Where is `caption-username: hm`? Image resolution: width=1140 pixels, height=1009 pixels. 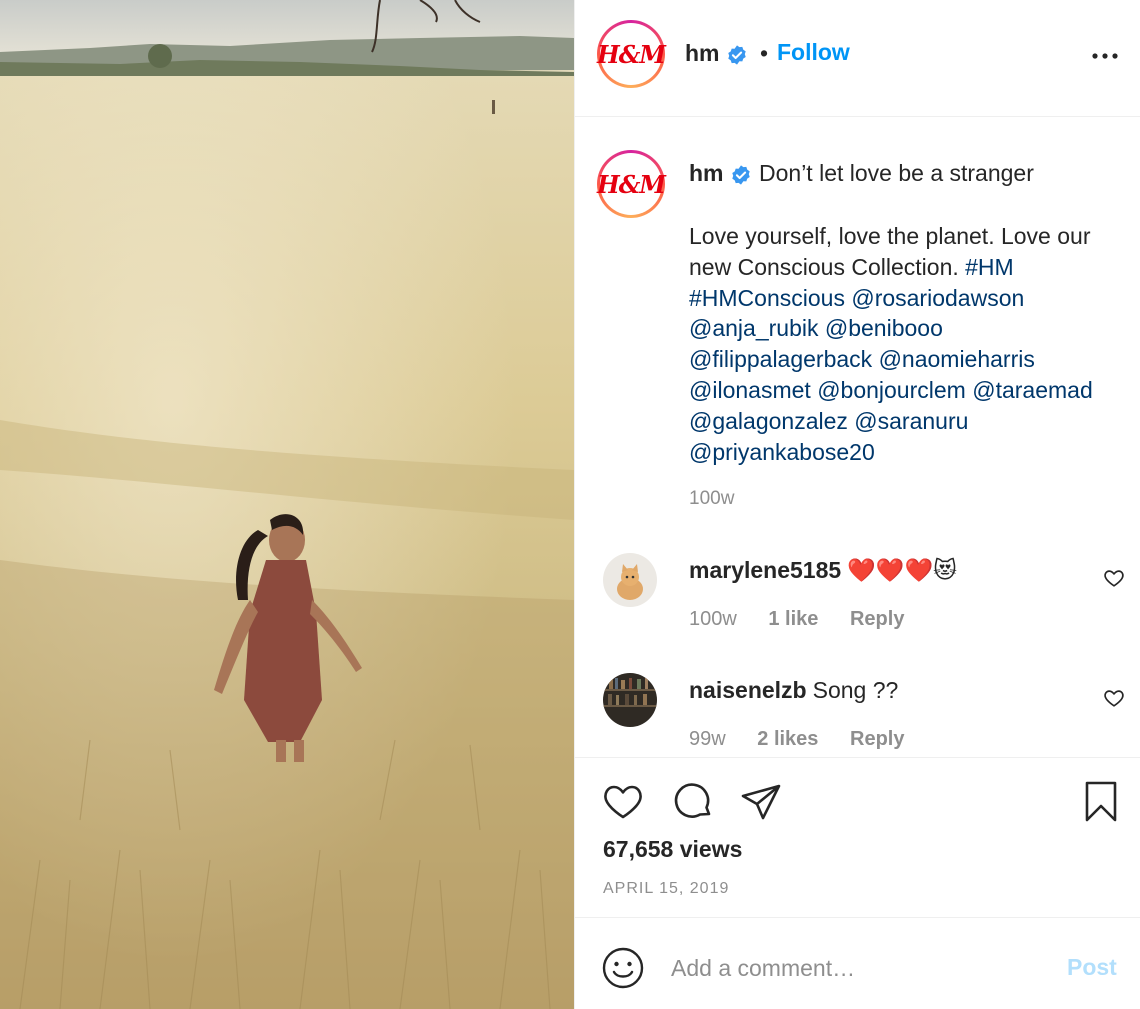 caption-username: hm is located at coordinates (706, 173).